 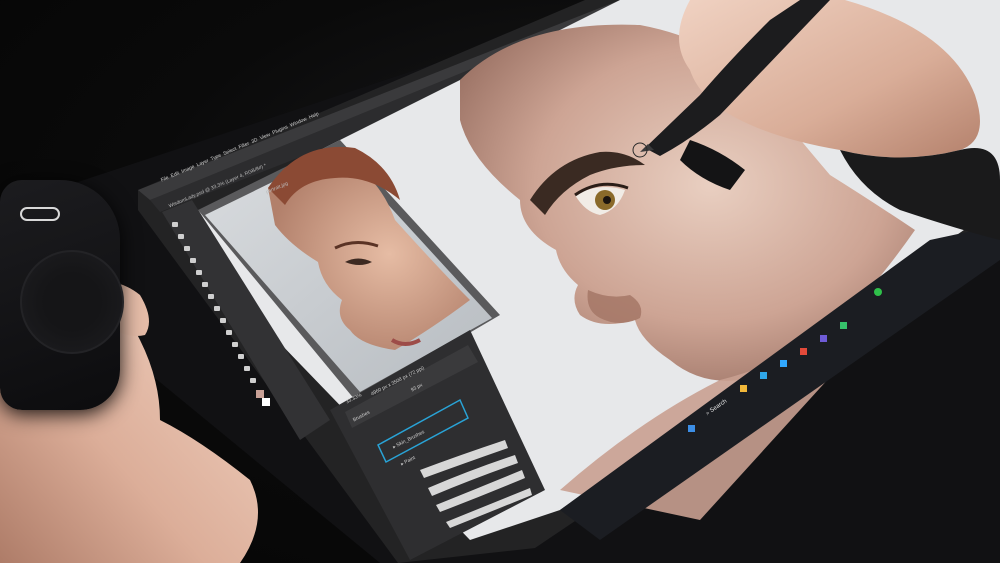 What do you see at coordinates (175, 224) in the screenshot?
I see `move-tool-icon` at bounding box center [175, 224].